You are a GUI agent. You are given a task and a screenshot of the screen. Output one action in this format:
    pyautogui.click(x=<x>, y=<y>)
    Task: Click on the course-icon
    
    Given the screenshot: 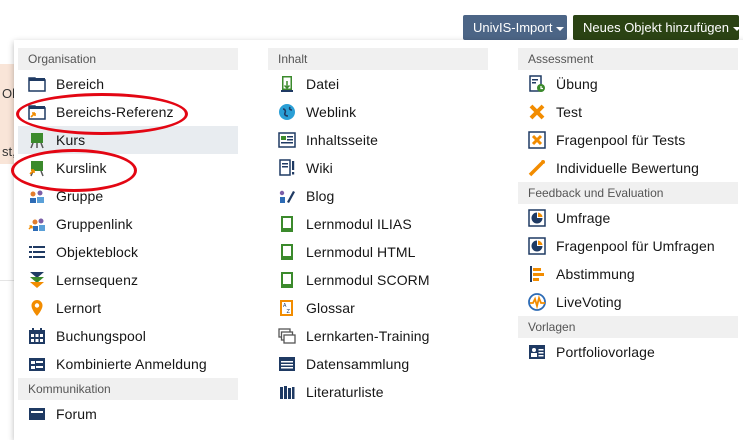 What is the action you would take?
    pyautogui.click(x=37, y=140)
    